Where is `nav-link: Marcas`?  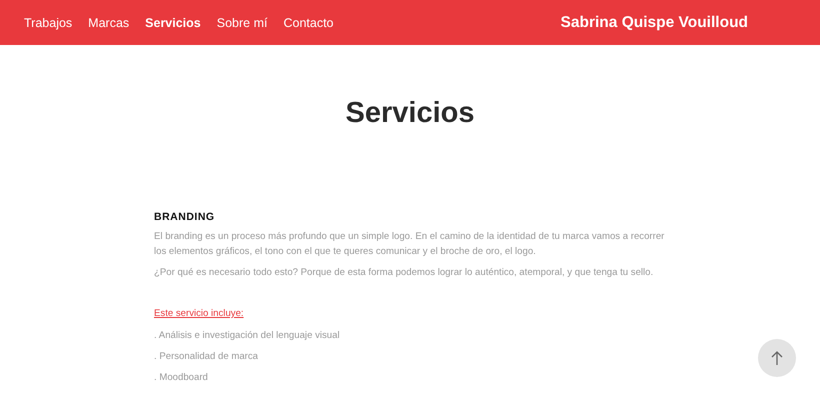
nav-link: Marcas is located at coordinates (109, 23).